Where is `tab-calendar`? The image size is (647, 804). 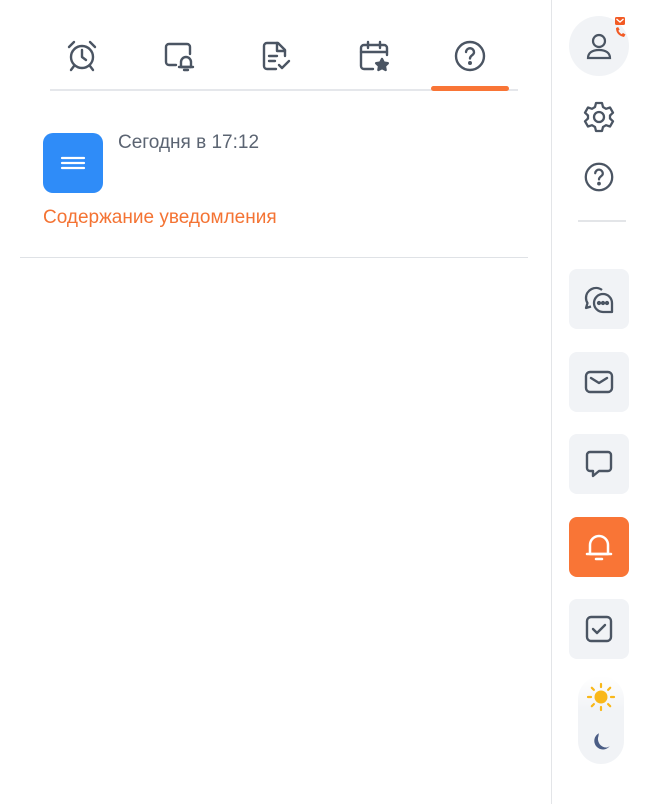
tab-calendar is located at coordinates (374, 56).